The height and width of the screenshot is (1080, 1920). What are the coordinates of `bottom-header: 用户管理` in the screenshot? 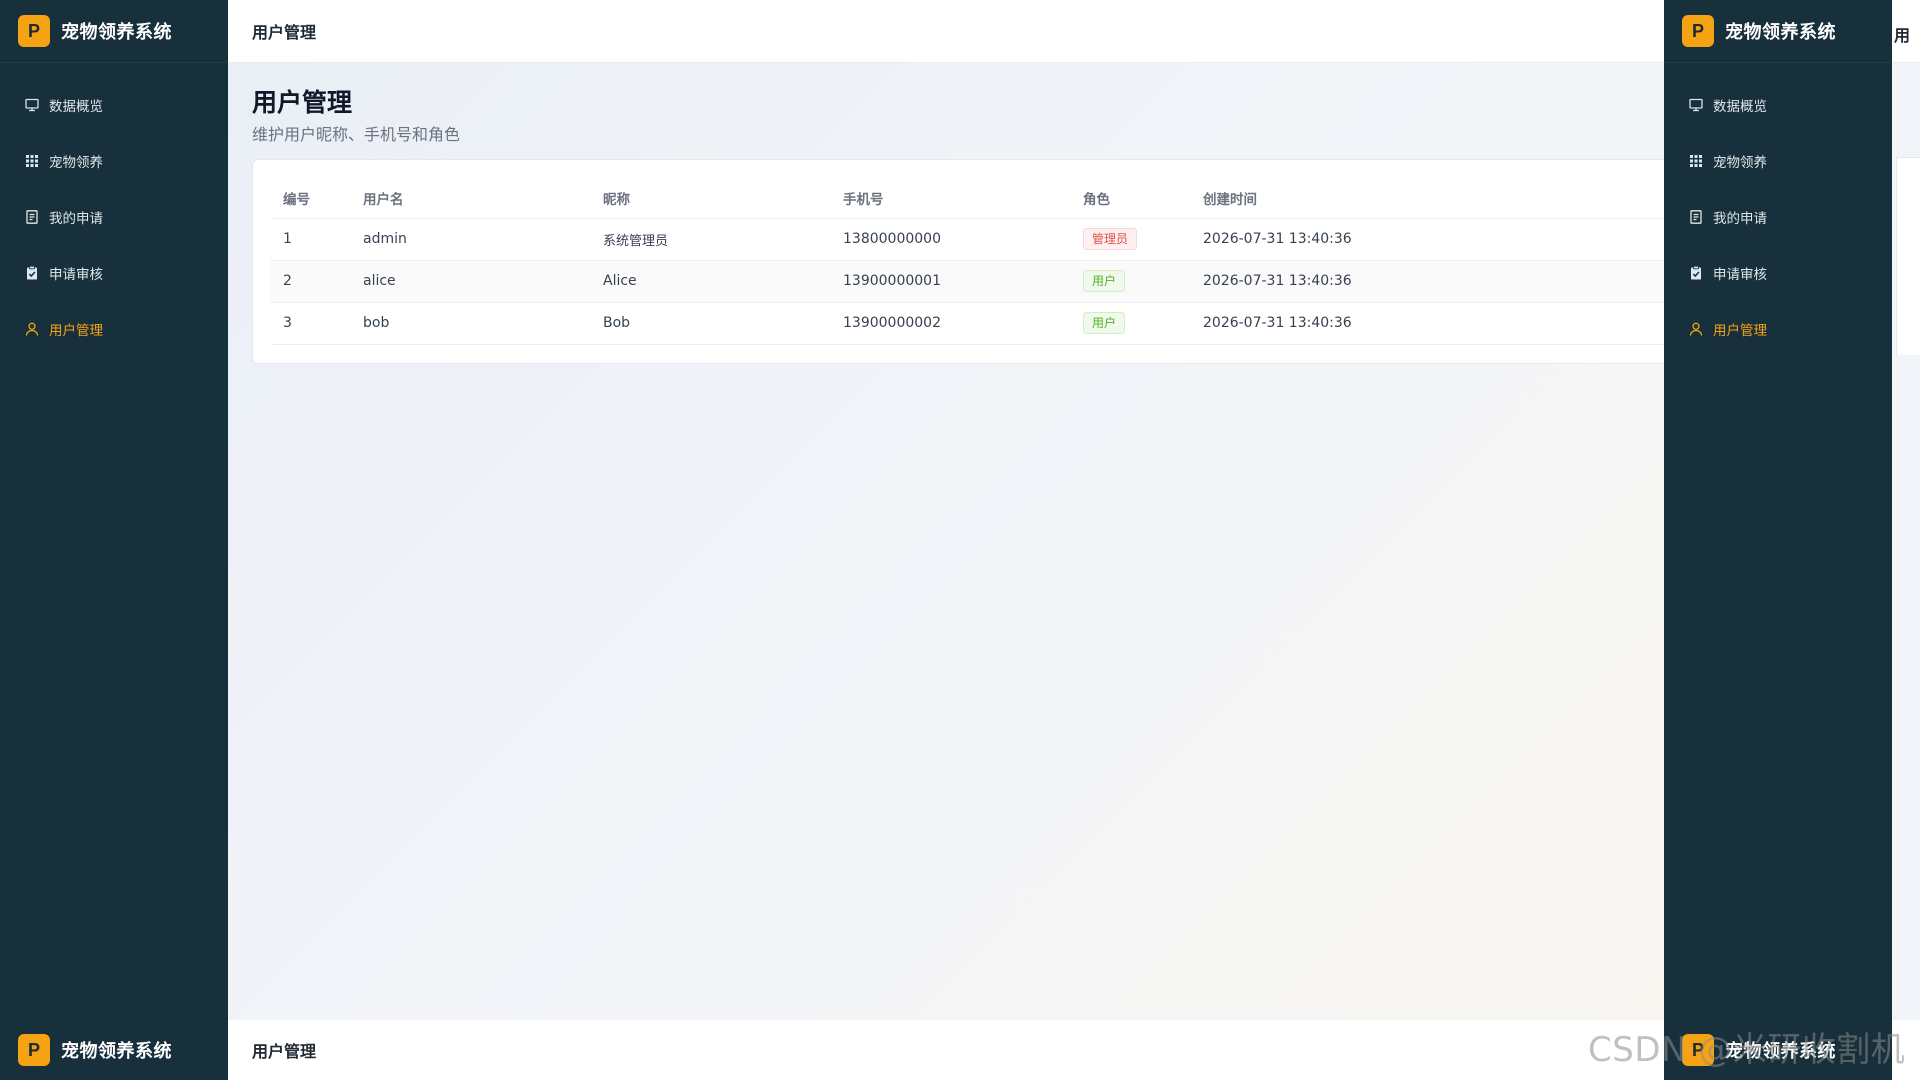 It's located at (946, 1050).